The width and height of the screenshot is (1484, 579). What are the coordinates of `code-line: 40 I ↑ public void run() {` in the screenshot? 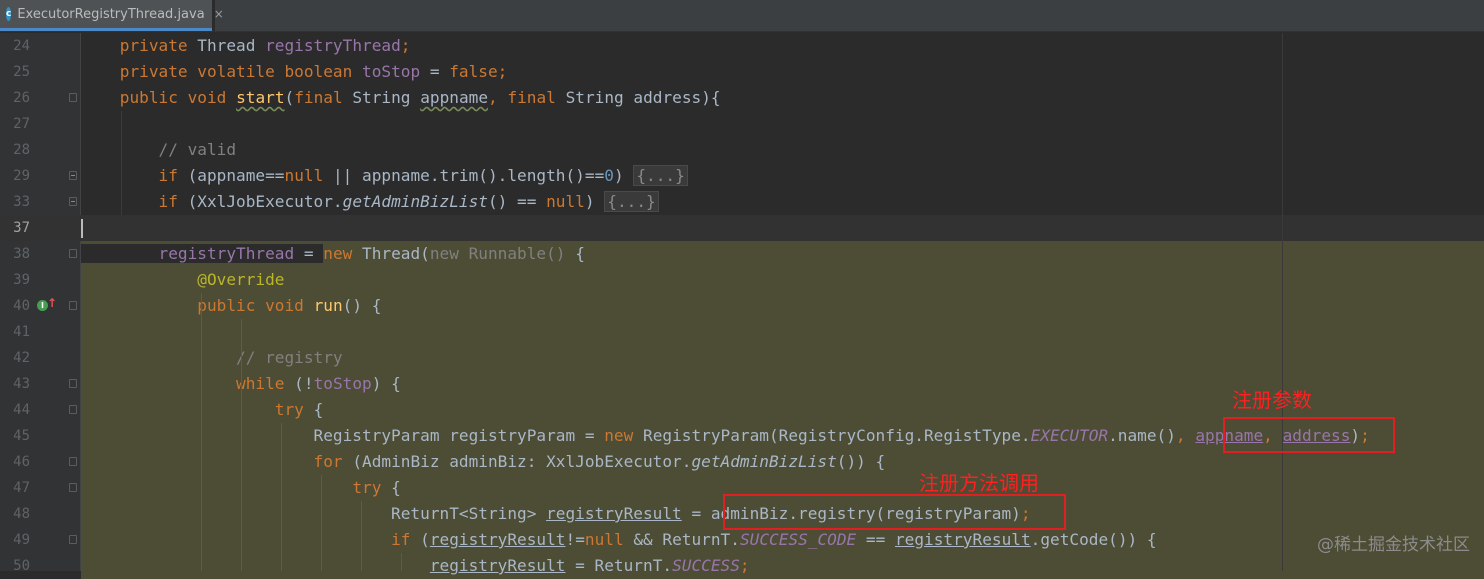 It's located at (742, 306).